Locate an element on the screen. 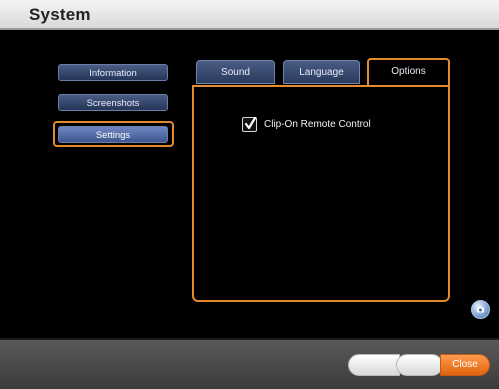  title-bar: System is located at coordinates (249, 15).